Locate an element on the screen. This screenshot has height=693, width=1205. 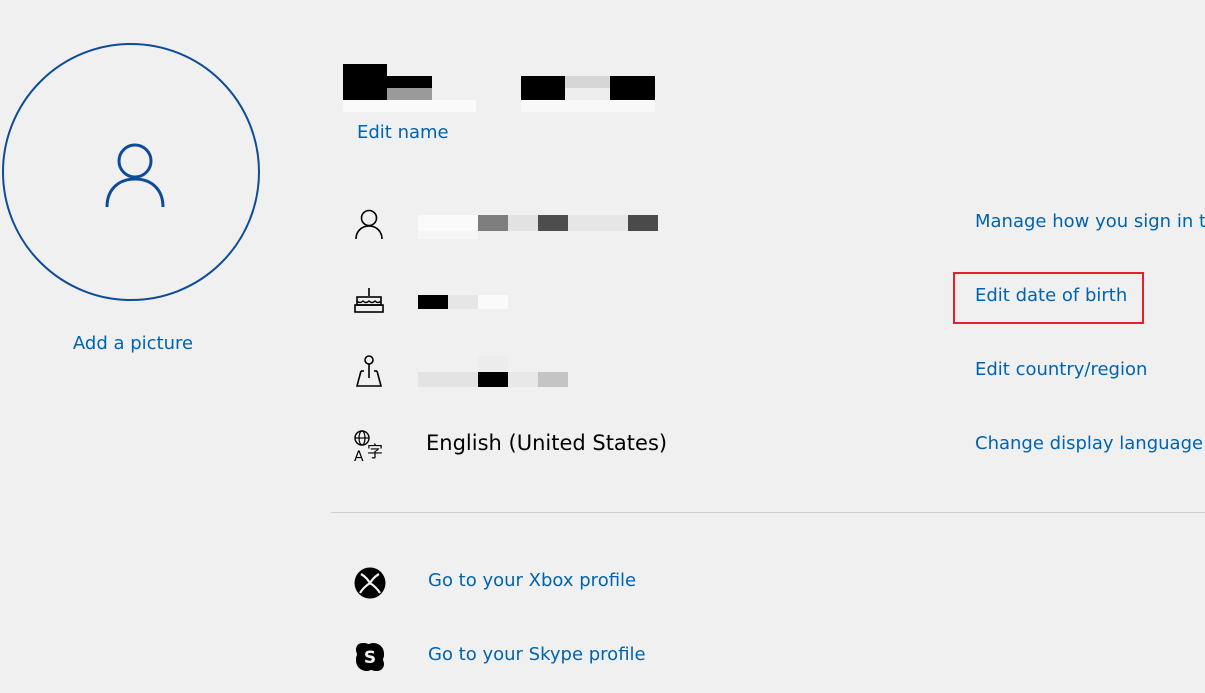
change-display-language-link: Change display language is located at coordinates (1089, 443).